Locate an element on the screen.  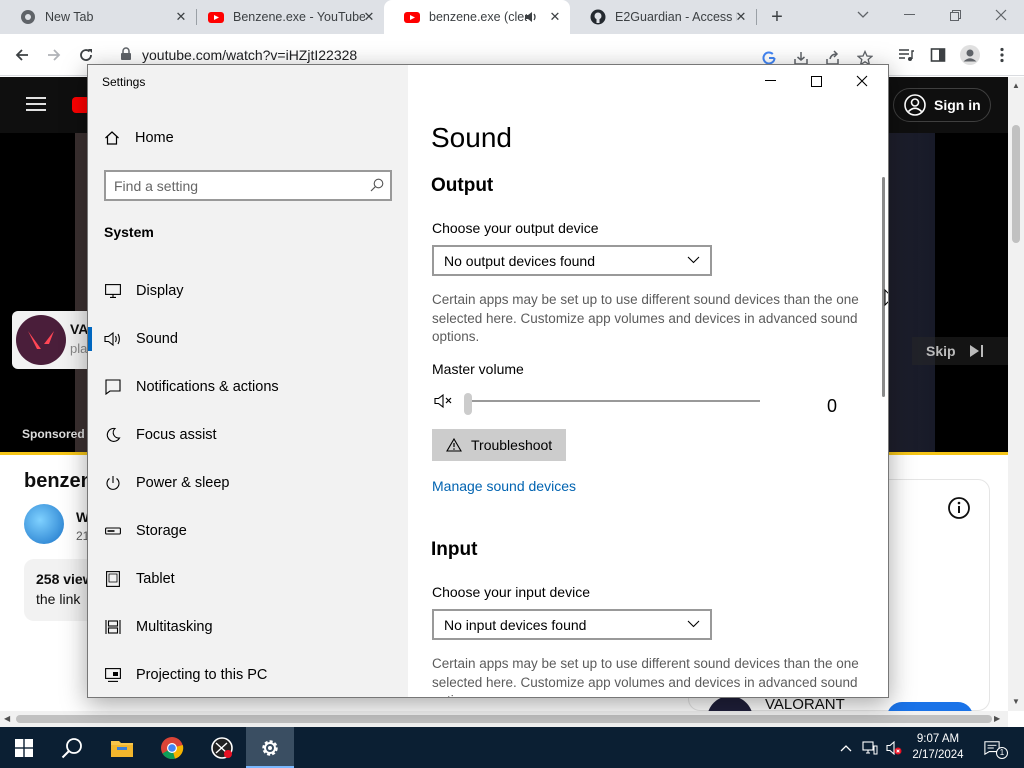
scroll-right-arrow-icon: ▶ is located at coordinates (997, 718).